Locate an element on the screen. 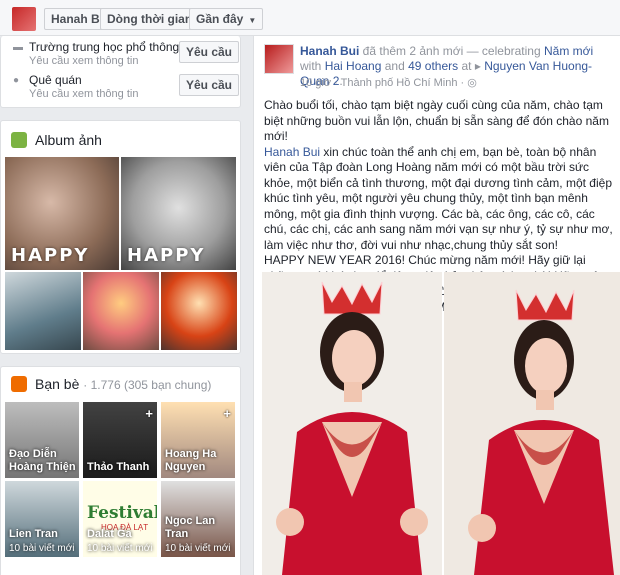 Image resolution: width=620 pixels, height=575 pixels. about-row-title: Trường trung học phổ thông is located at coordinates (104, 47).